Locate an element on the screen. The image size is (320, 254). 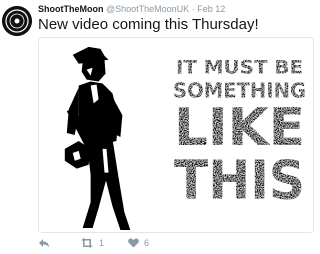
tweet-actions: 1 6 is located at coordinates (176, 243).